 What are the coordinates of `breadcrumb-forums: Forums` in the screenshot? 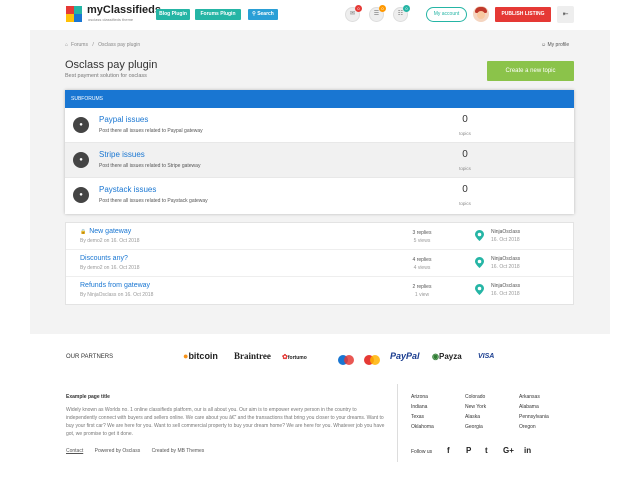 It's located at (79, 45).